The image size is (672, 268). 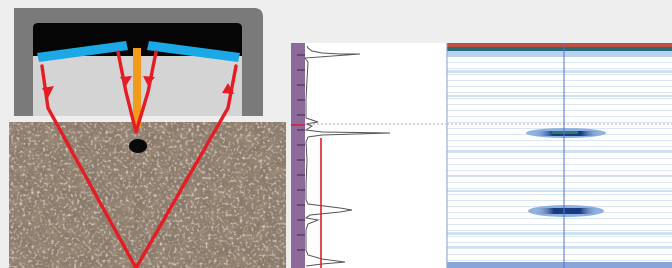 What do you see at coordinates (559, 45) in the screenshot?
I see `b-scan-top-band` at bounding box center [559, 45].